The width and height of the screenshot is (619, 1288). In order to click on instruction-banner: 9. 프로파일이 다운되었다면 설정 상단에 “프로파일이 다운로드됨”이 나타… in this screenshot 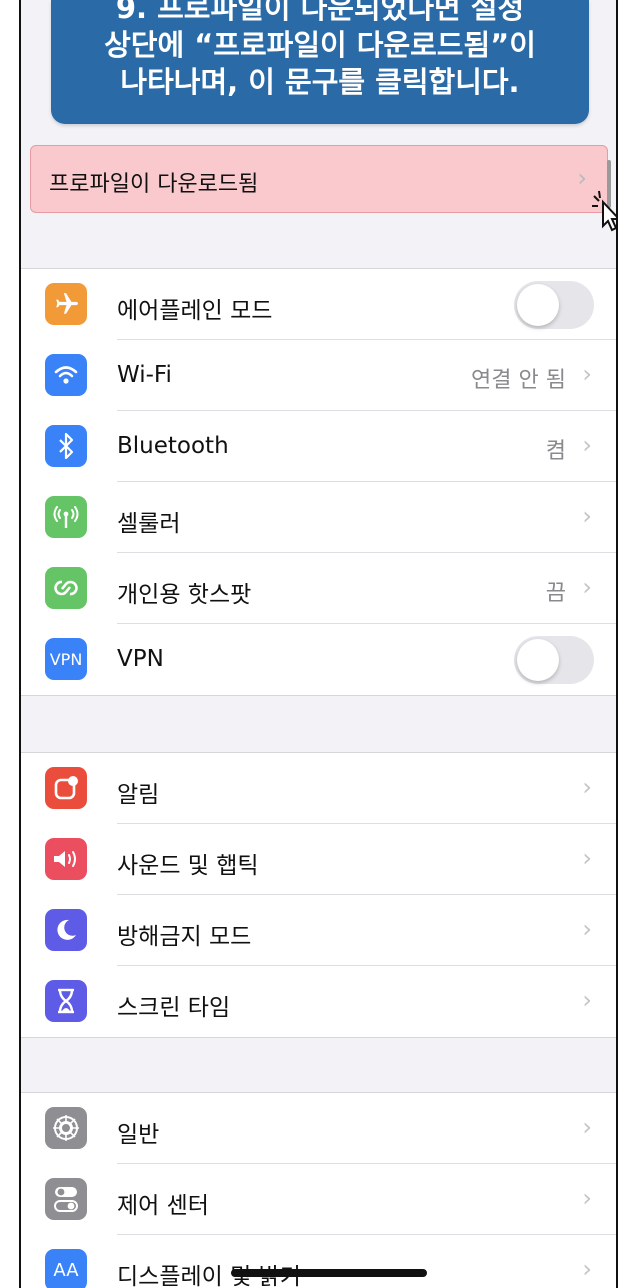, I will do `click(320, 62)`.